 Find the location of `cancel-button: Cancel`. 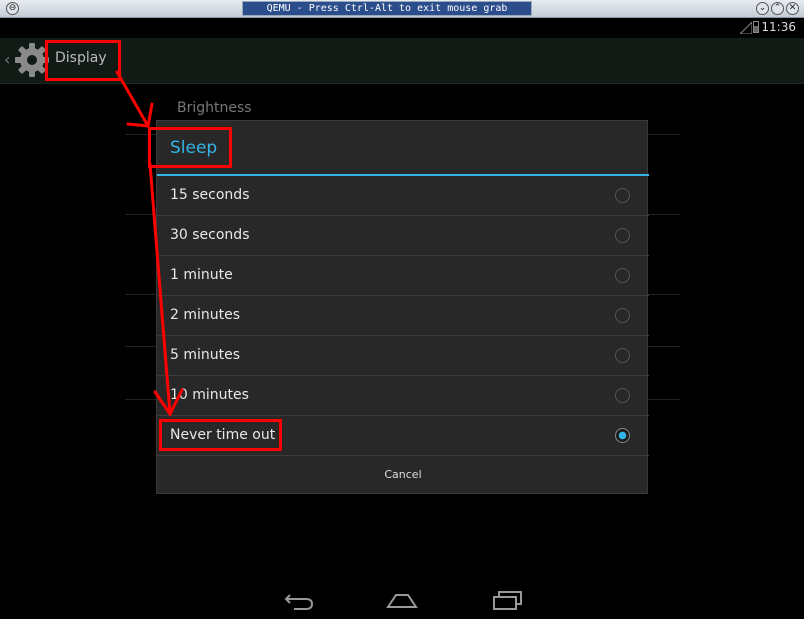

cancel-button: Cancel is located at coordinates (403, 475).